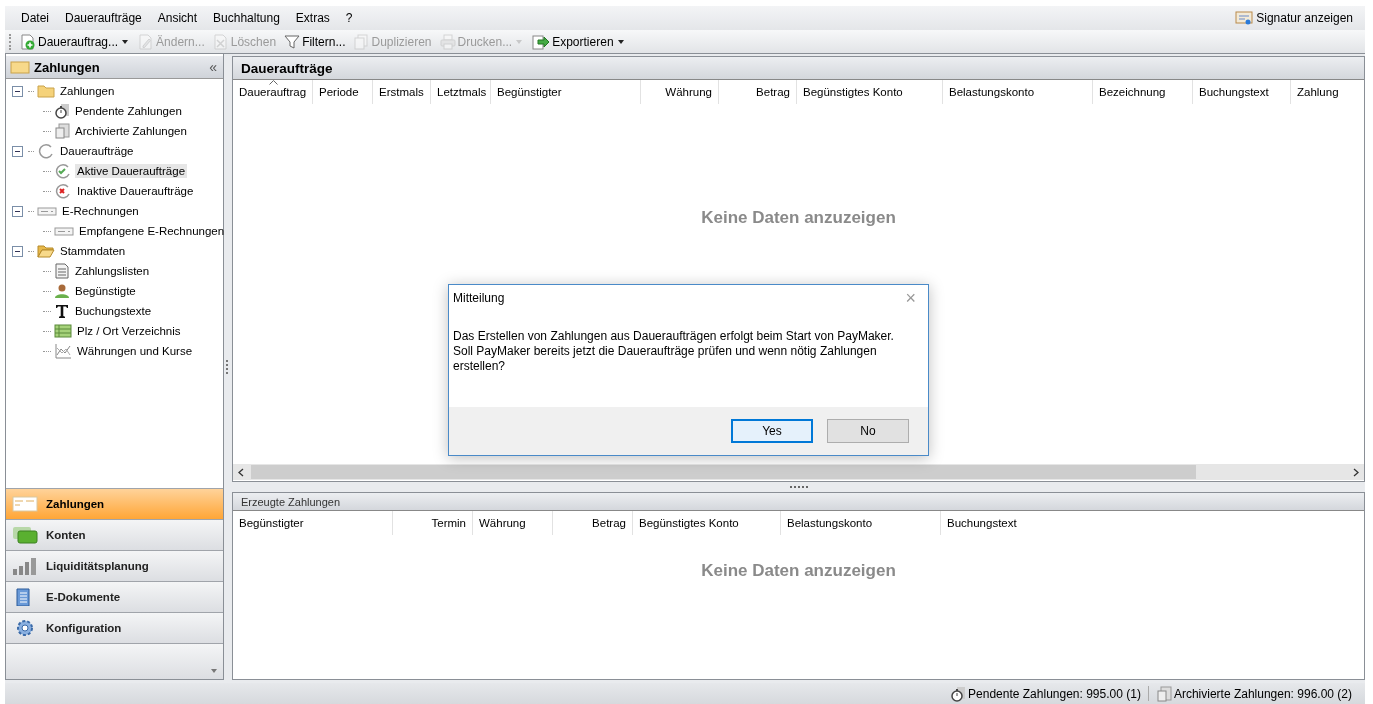 This screenshot has height=704, width=1373. What do you see at coordinates (1253, 693) in the screenshot?
I see `status-item: Archivierte Zahlungen: 996.00 (2)` at bounding box center [1253, 693].